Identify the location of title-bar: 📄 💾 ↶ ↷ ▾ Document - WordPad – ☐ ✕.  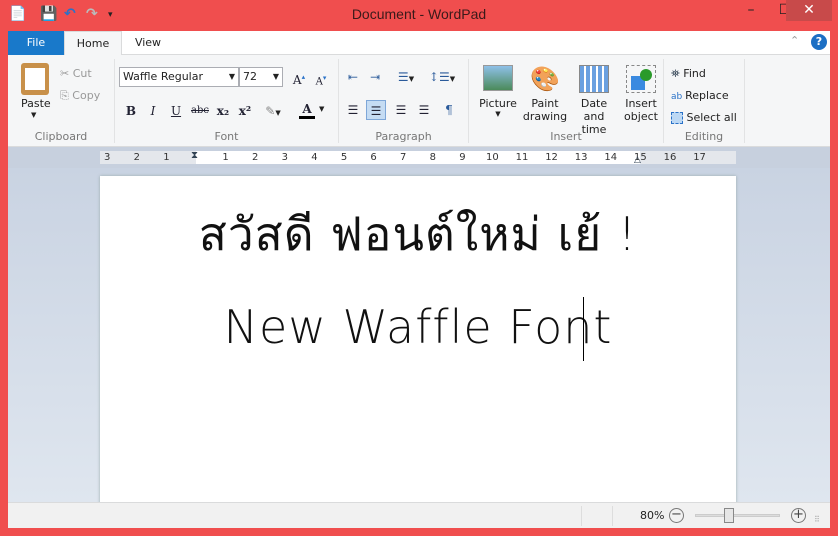
(419, 15).